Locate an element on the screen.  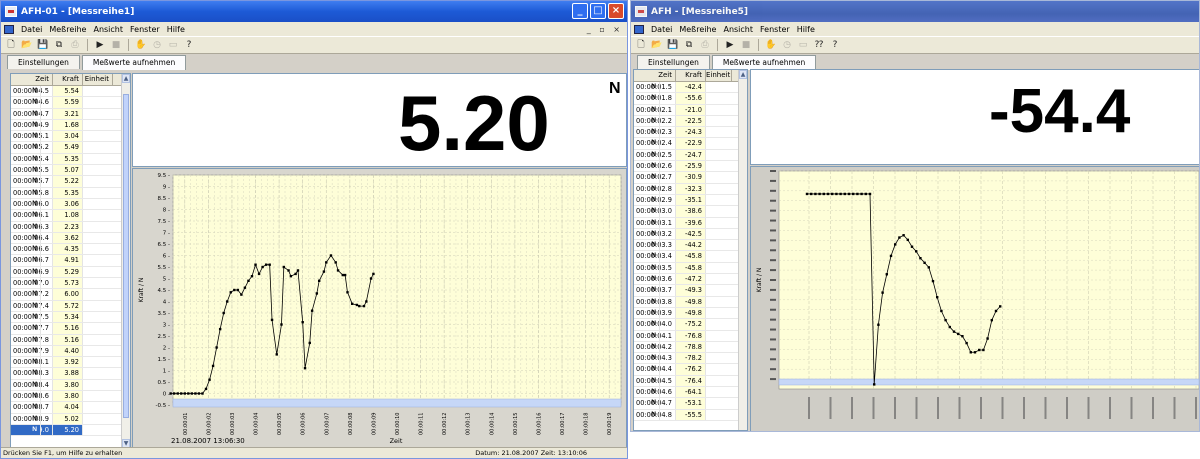
table-row: 00:00:04.6 5.59 N is located at coordinates (70, 103).